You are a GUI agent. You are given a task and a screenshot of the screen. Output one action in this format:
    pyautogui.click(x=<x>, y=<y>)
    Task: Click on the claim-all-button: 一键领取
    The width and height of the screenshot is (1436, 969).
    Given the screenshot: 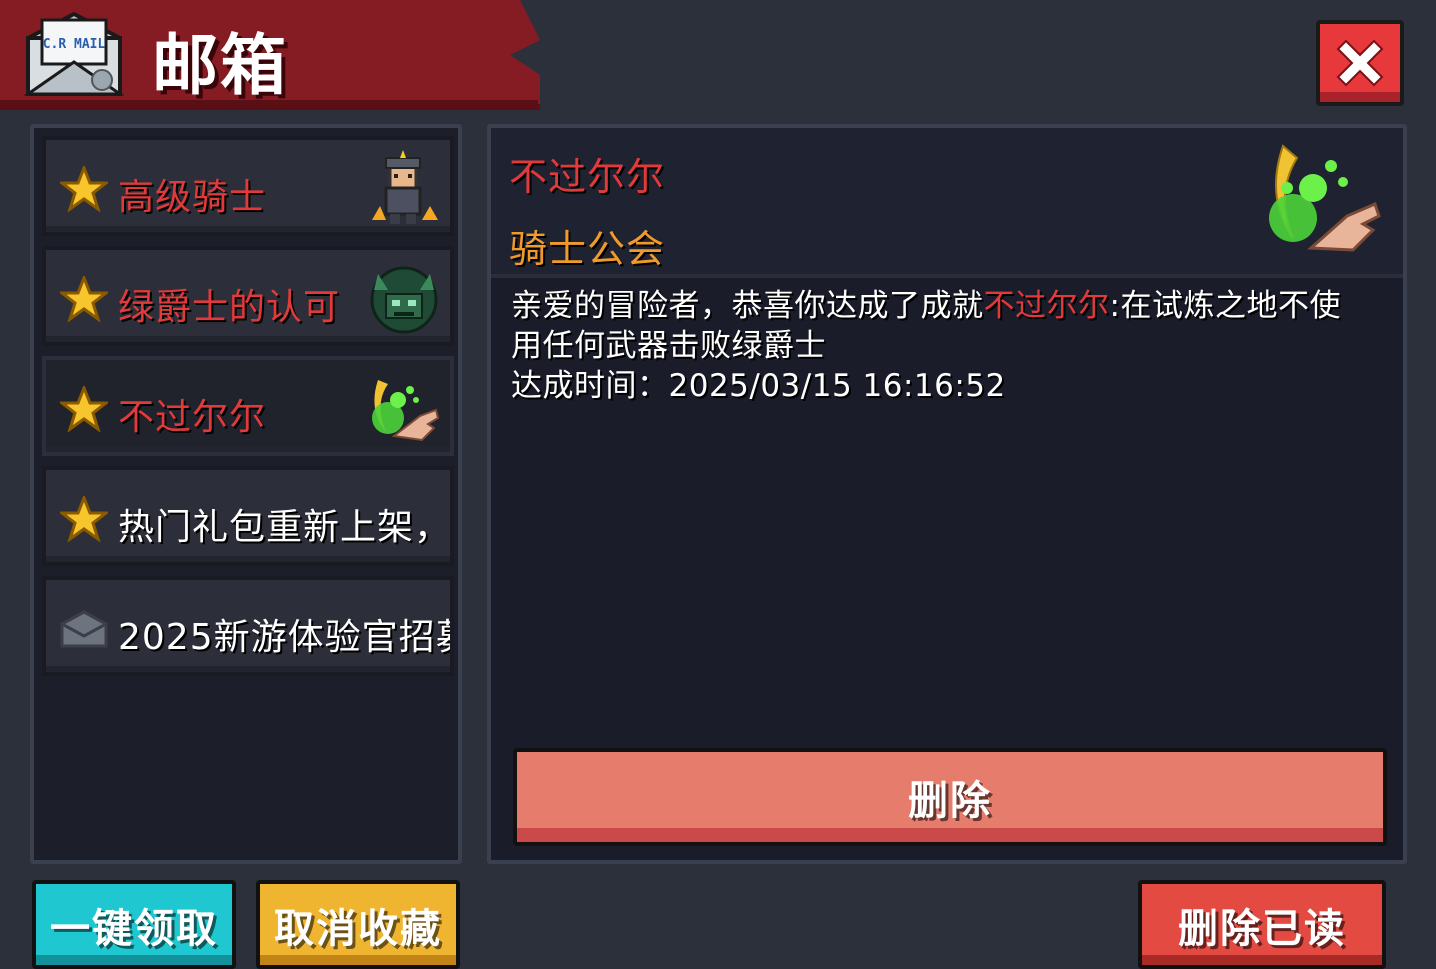 What is the action you would take?
    pyautogui.click(x=134, y=924)
    